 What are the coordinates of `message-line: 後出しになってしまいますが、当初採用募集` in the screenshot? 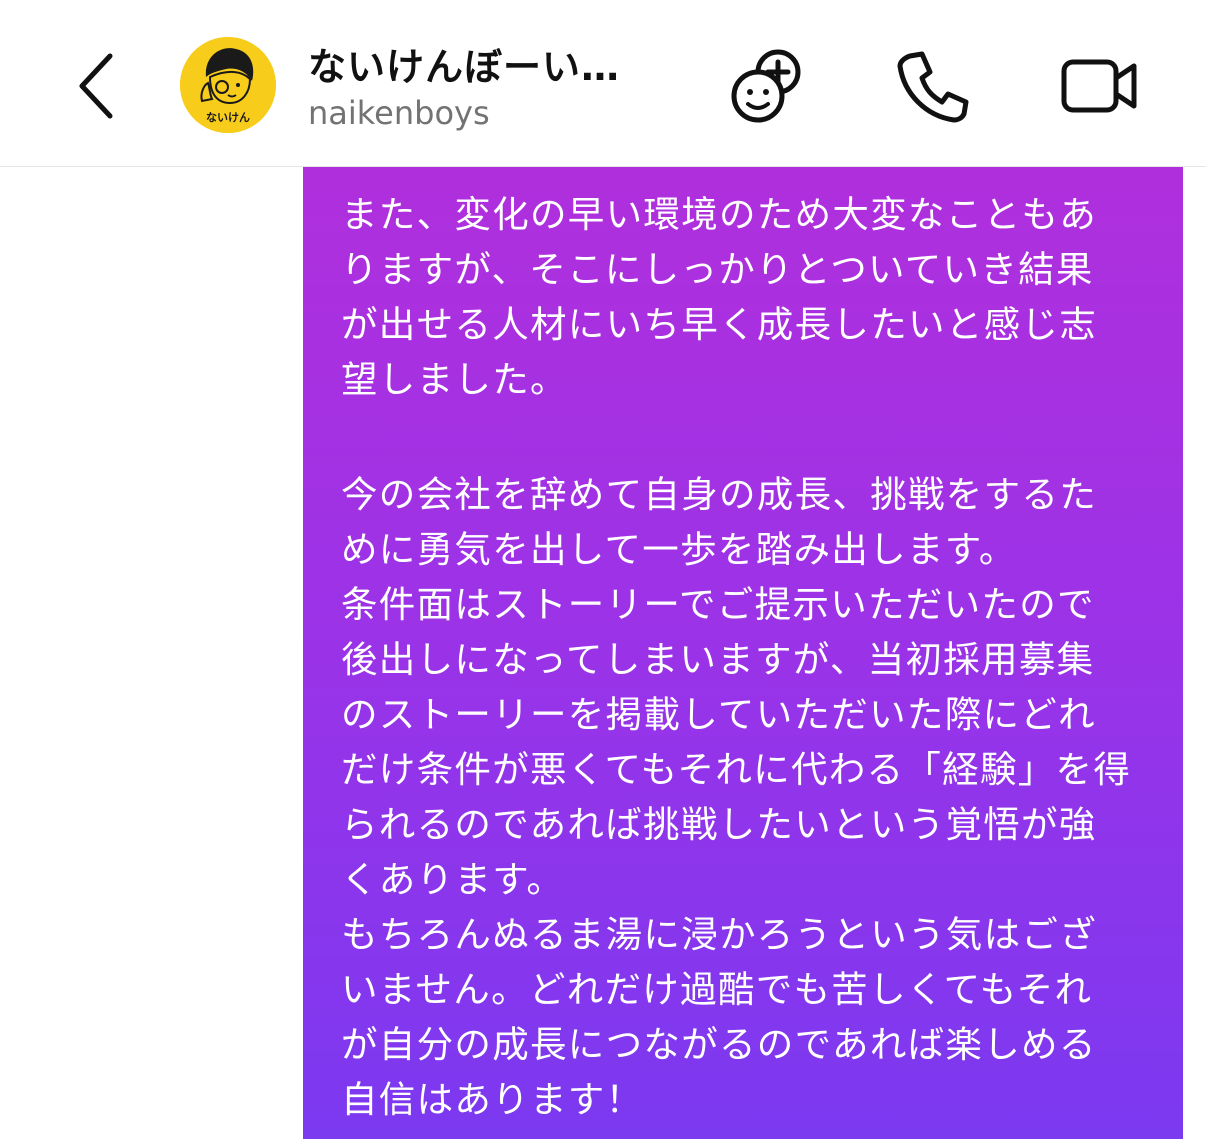 It's located at (718, 659).